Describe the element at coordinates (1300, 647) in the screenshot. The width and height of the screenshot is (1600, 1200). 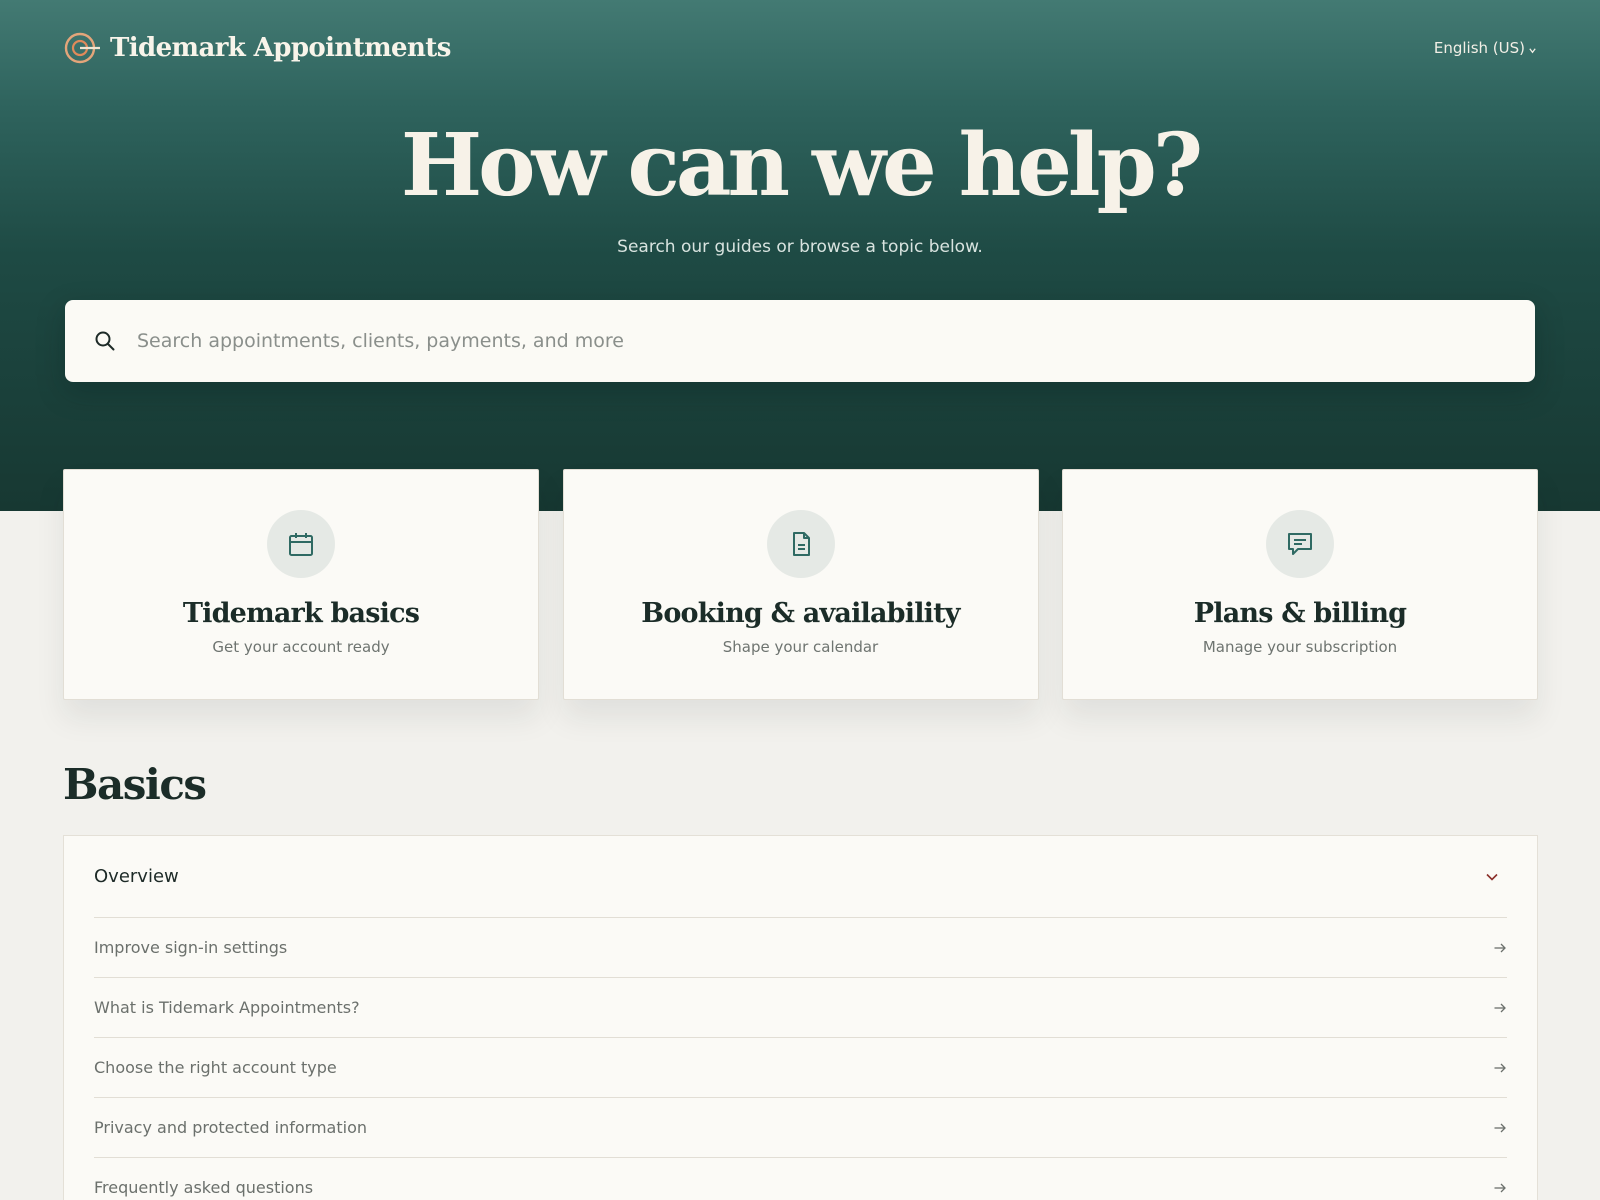
I see `topic-card-description: Manage your subscription` at that location.